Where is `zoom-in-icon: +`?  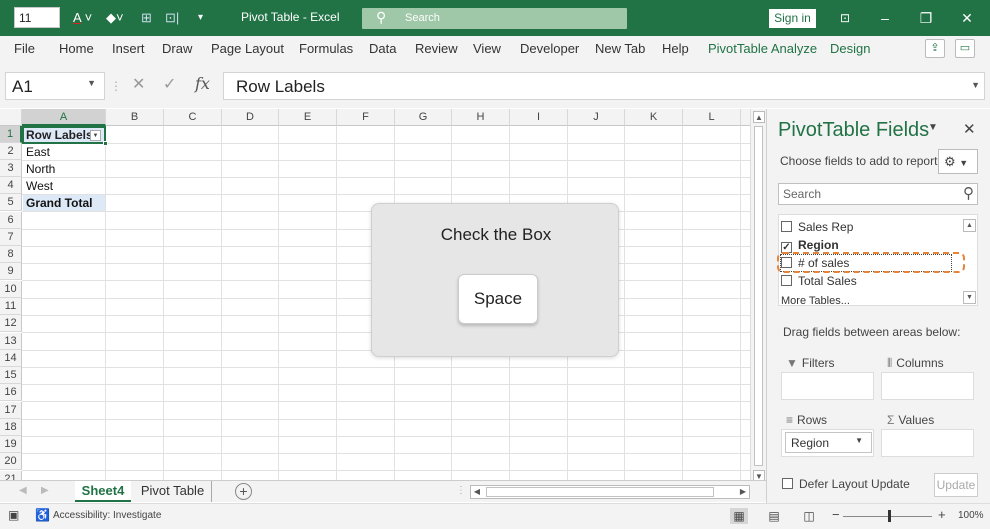 zoom-in-icon: + is located at coordinates (942, 514).